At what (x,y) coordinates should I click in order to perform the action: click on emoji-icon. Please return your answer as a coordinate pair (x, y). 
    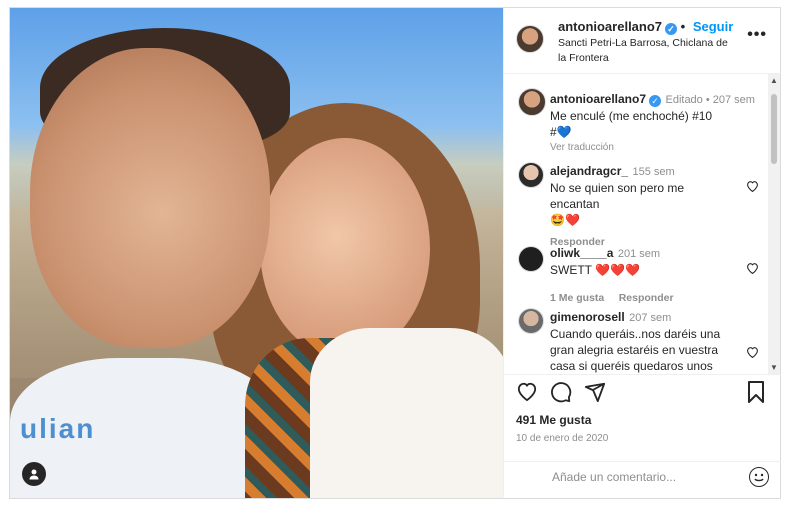
    Looking at the image, I should click on (759, 477).